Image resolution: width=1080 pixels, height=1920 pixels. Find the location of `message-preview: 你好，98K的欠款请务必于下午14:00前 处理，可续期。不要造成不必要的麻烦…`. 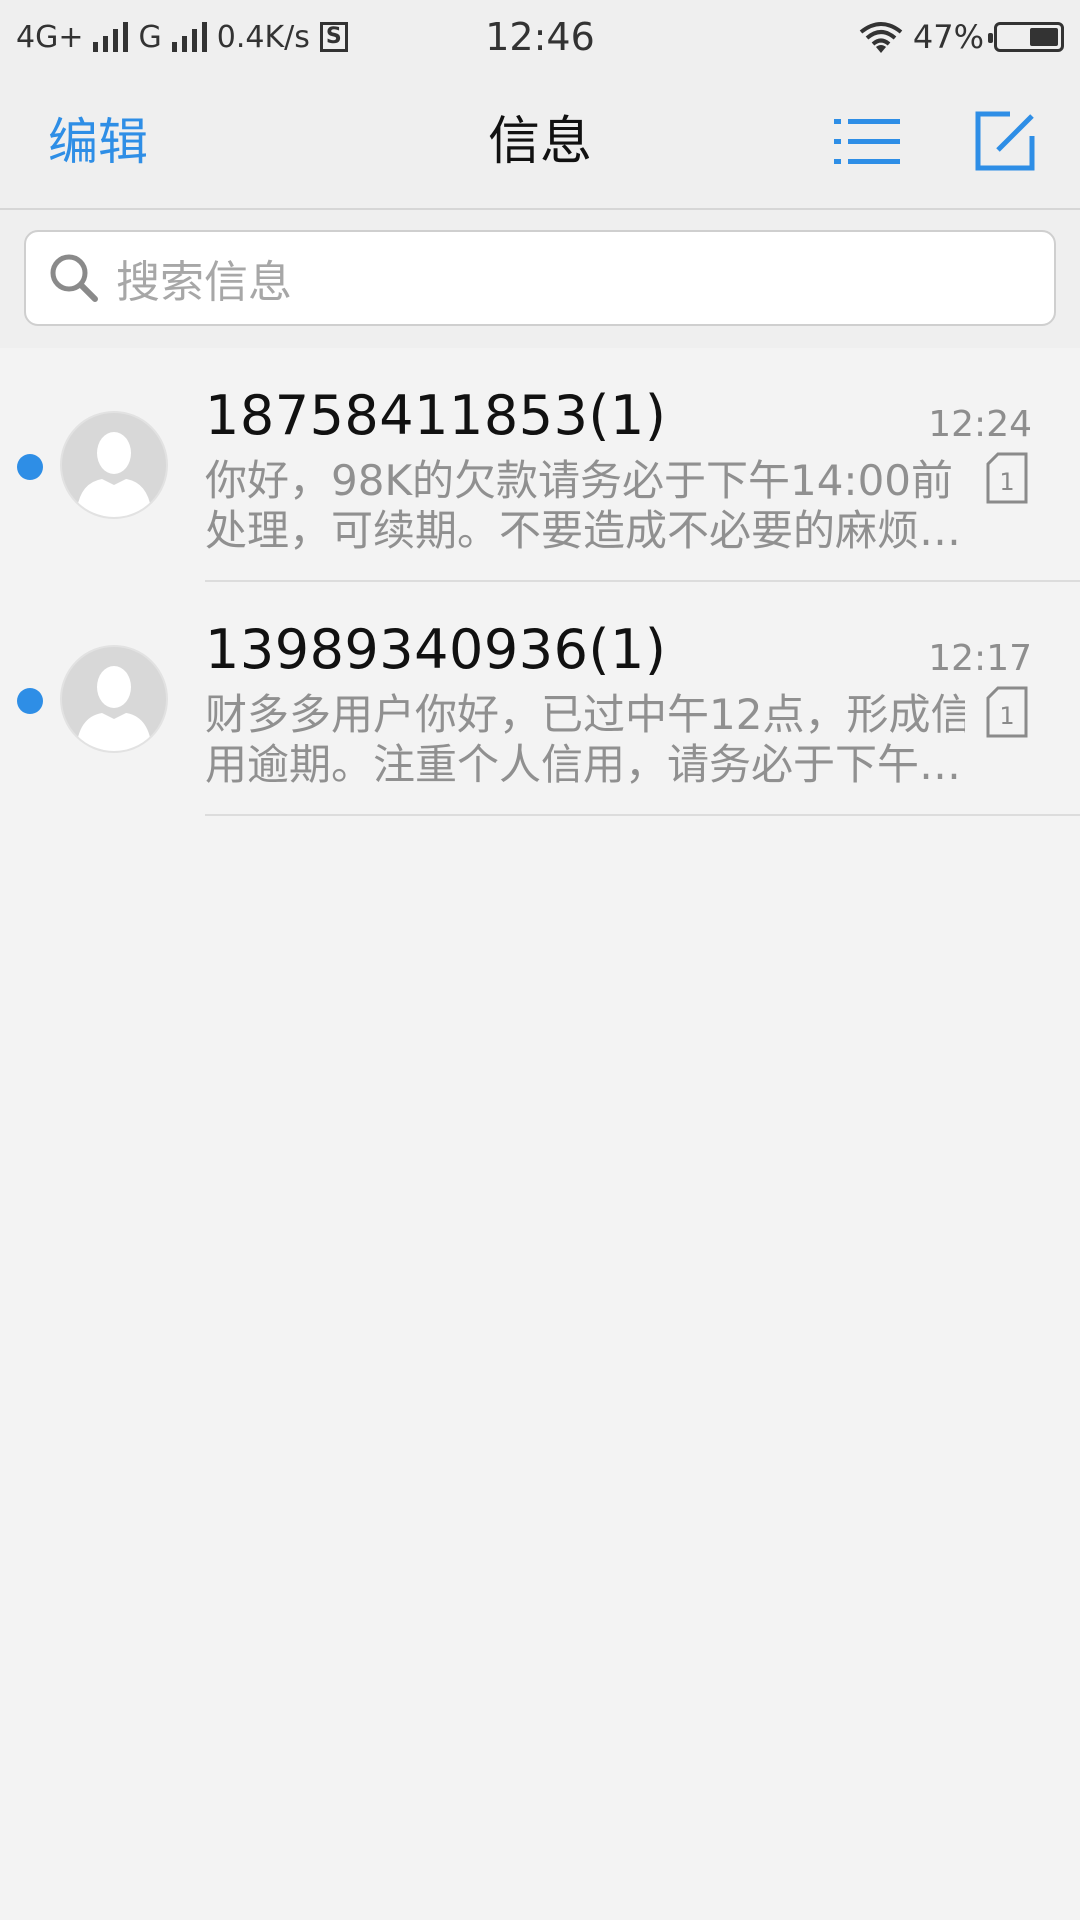

message-preview: 你好，98K的欠款请务必于下午14:00前 处理，可续期。不要造成不必要的麻烦… is located at coordinates (585, 506).